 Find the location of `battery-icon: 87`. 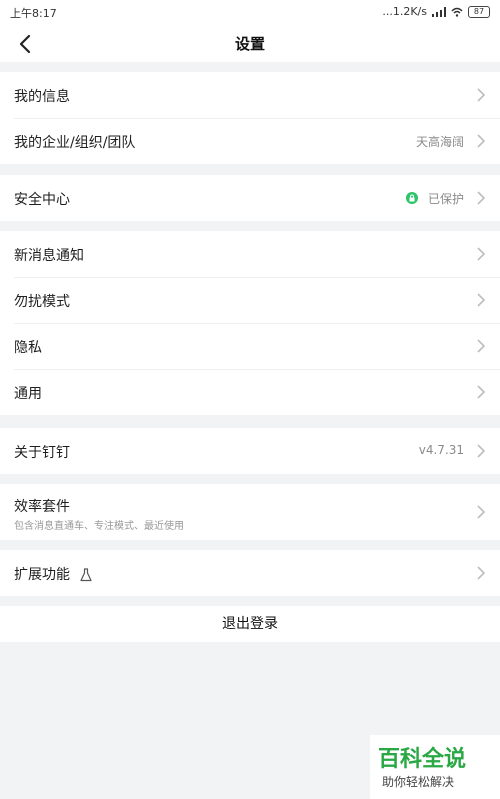

battery-icon: 87 is located at coordinates (479, 11).